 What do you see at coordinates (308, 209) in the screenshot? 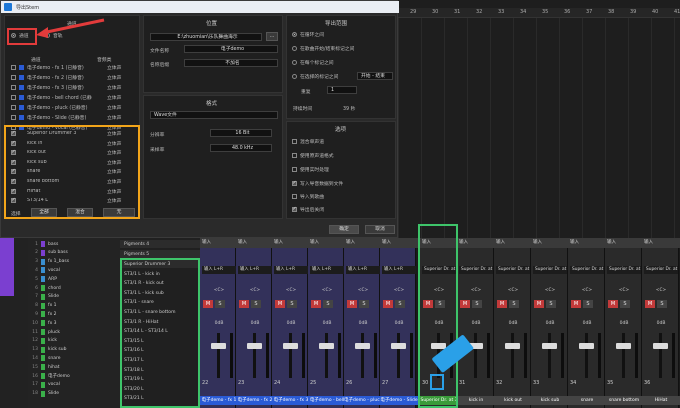
I see `opt-close-after: ✓ 导出后关闭` at bounding box center [308, 209].